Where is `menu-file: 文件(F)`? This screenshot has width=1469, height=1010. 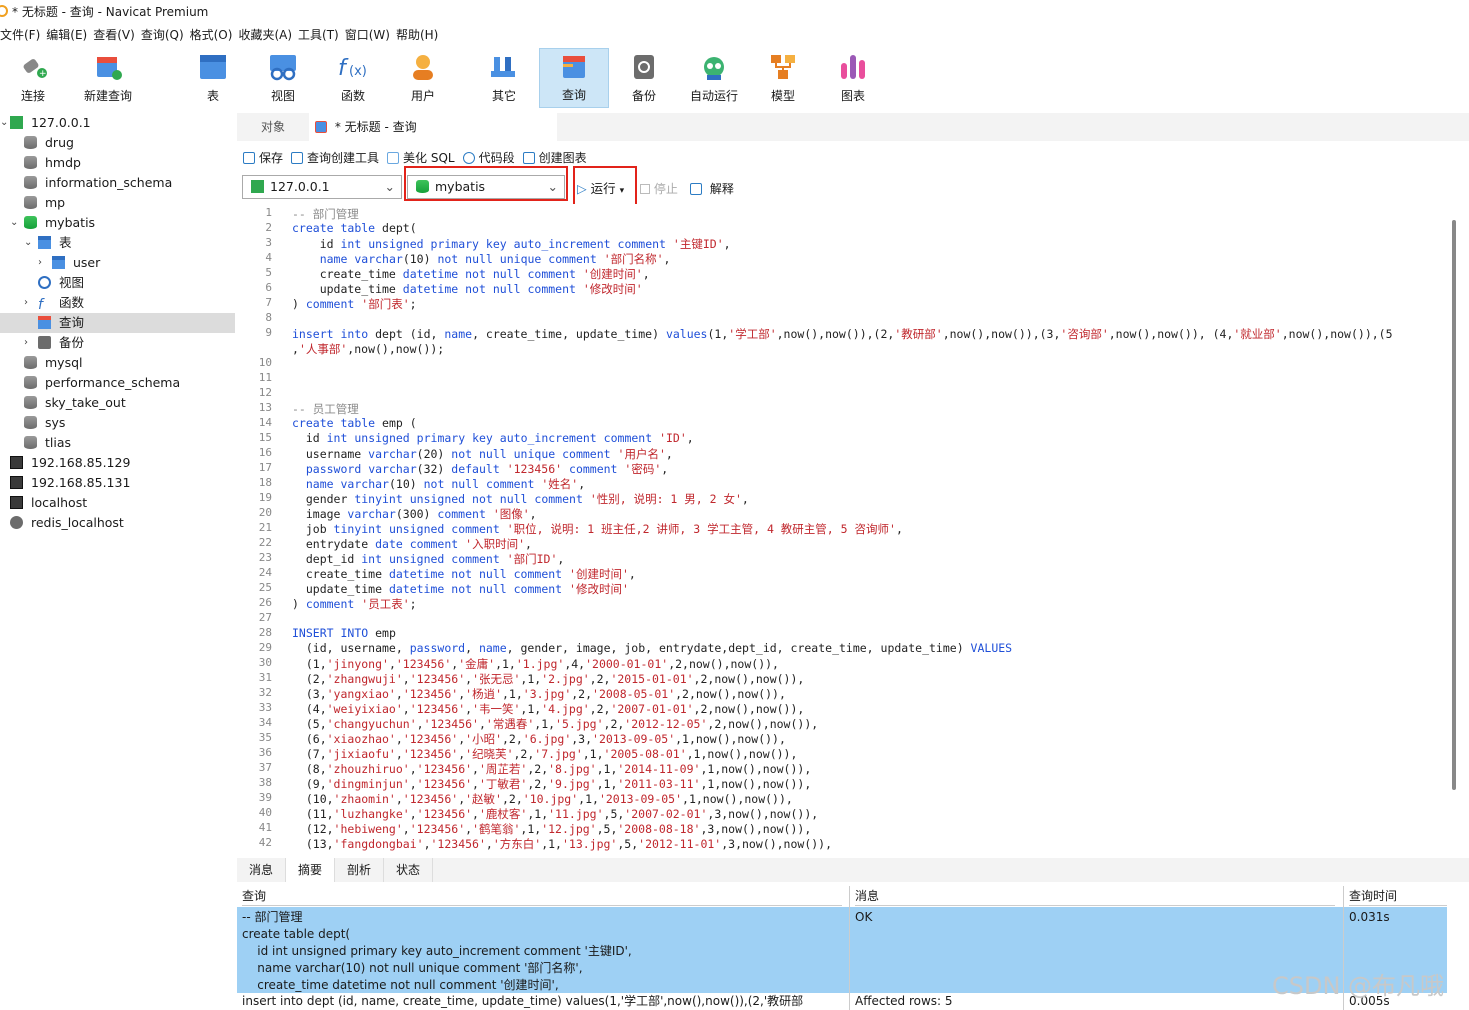
menu-file: 文件(F) is located at coordinates (23, 35).